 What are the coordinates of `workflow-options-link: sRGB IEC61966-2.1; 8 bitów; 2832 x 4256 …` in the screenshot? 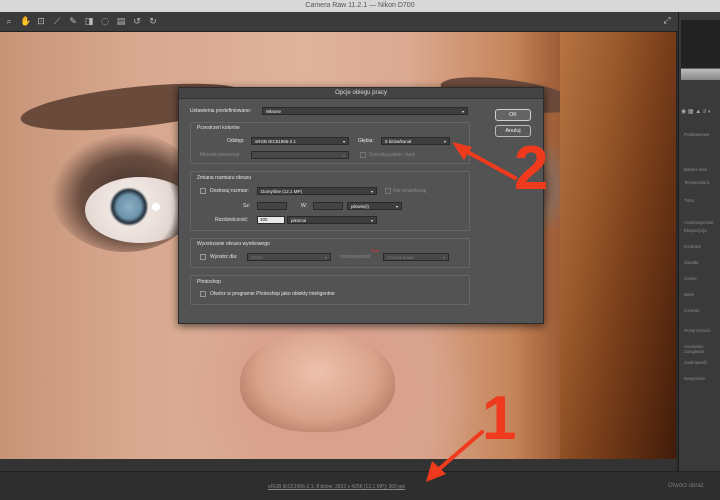 It's located at (336, 487).